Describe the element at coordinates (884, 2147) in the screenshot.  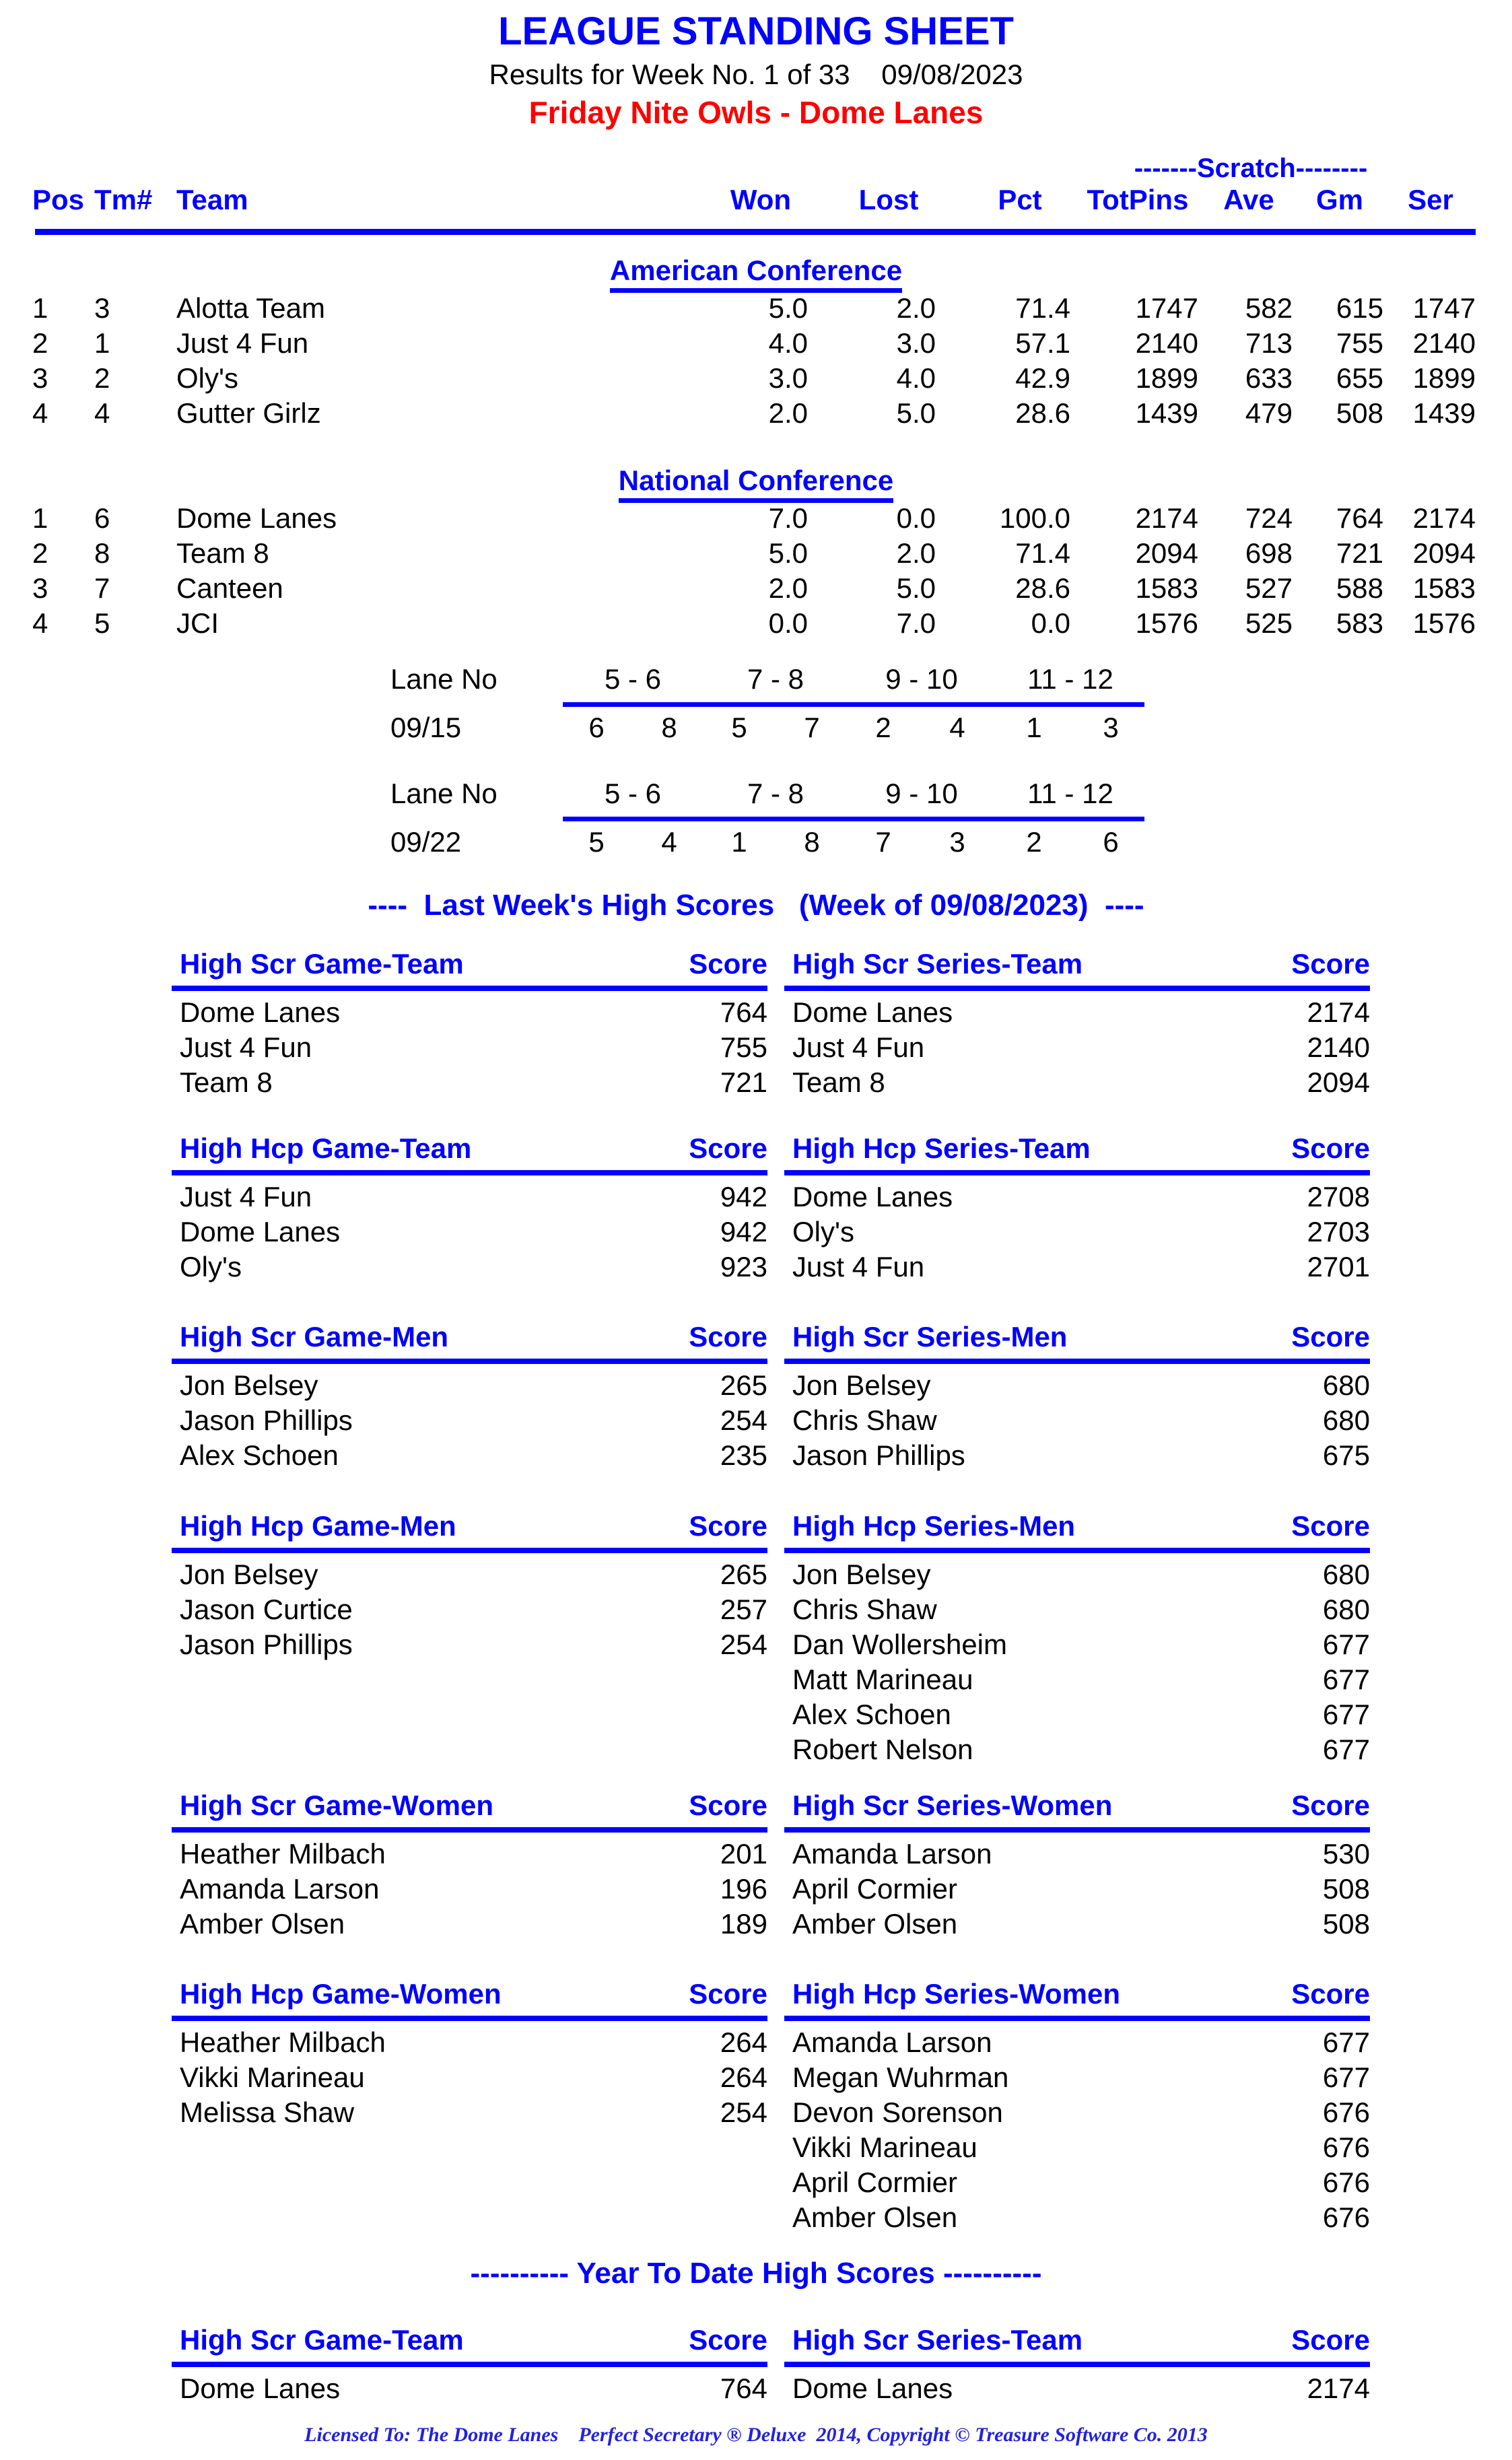
I see `score-entry-name: Vikki Marineau` at that location.